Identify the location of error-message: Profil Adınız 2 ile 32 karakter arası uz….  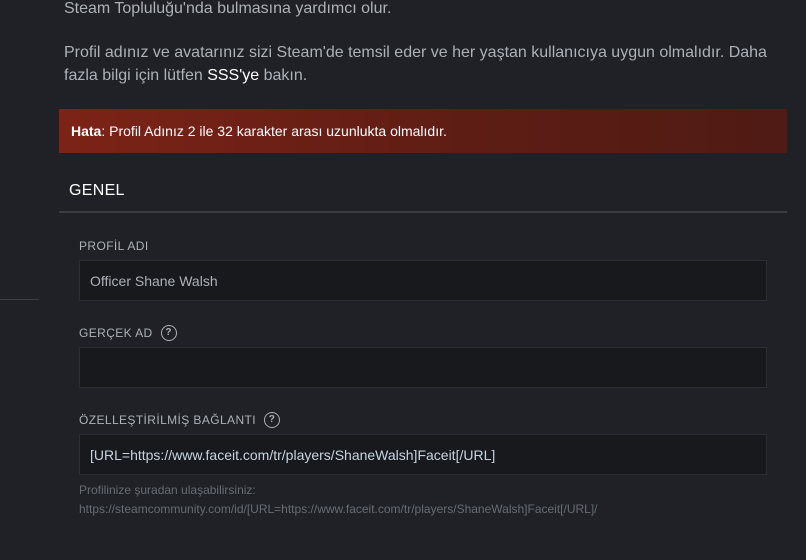
(276, 131).